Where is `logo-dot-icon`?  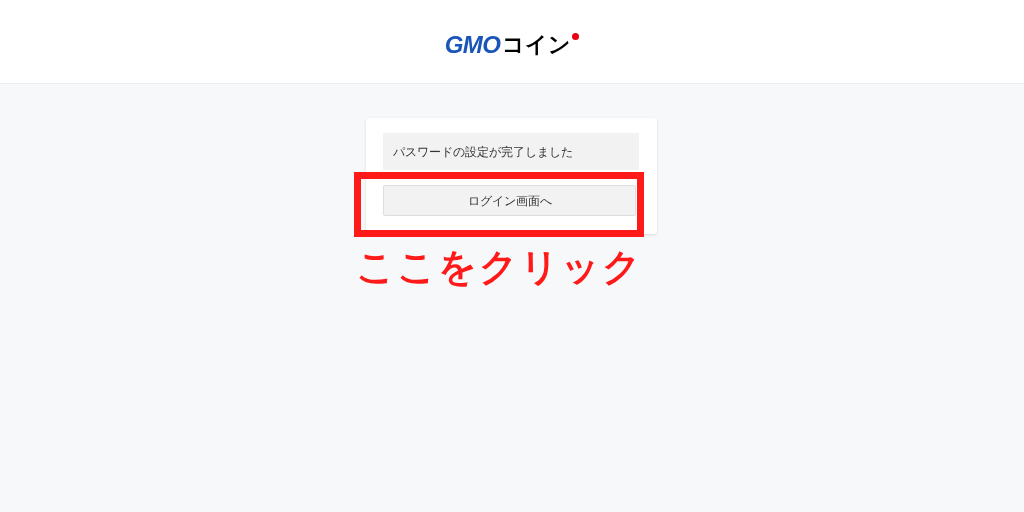
logo-dot-icon is located at coordinates (576, 36).